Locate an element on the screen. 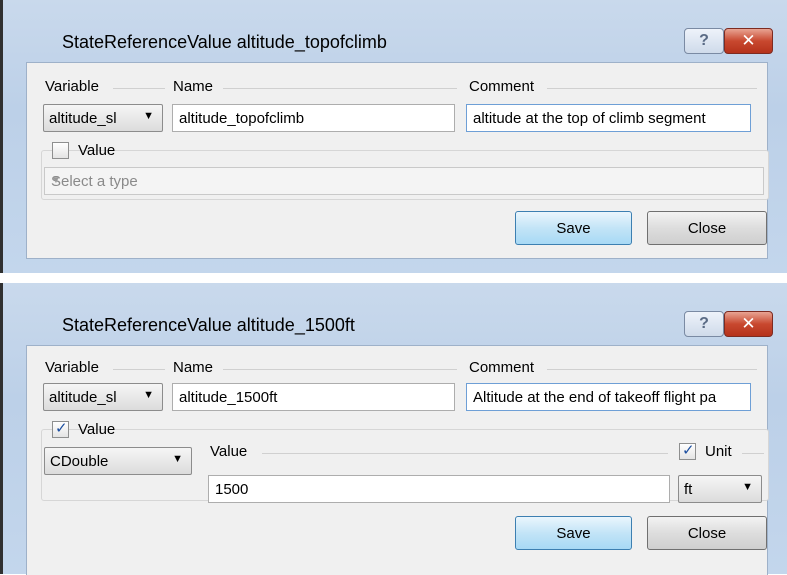 This screenshot has width=787, height=575. dialog-title: StateReferenceValue altitude_topofclimb is located at coordinates (224, 42).